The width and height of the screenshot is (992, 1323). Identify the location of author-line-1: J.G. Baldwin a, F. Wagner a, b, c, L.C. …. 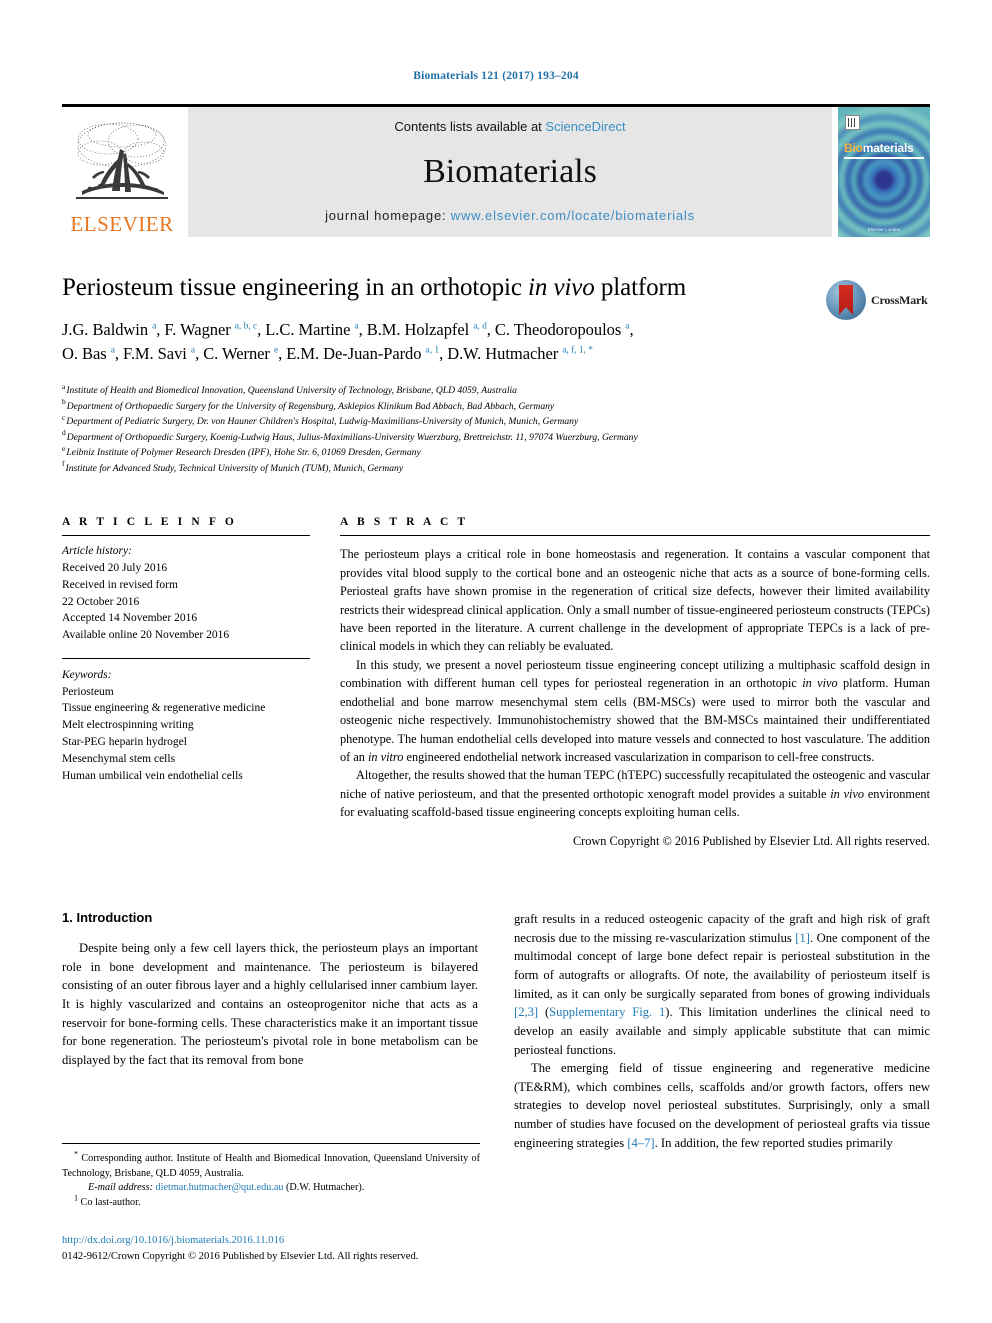
(348, 329).